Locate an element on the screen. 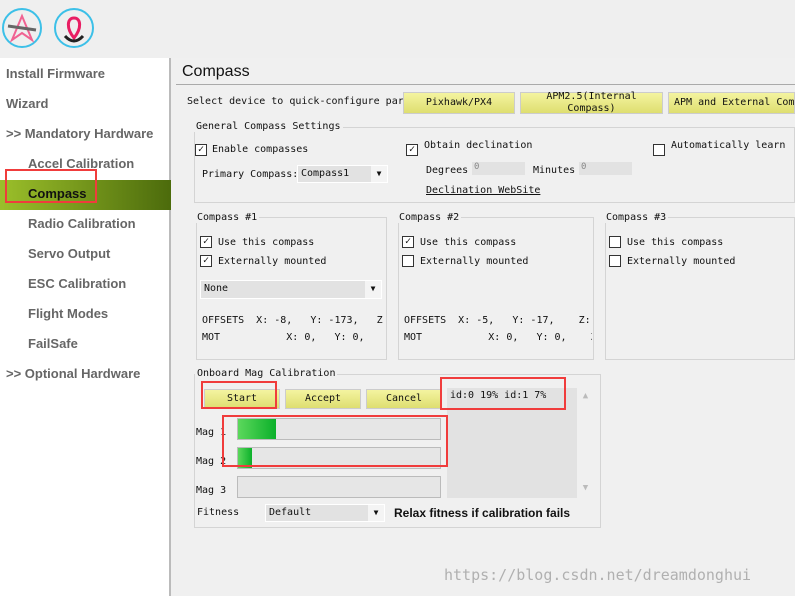 The height and width of the screenshot is (596, 795). compass-legend: Compass #1 is located at coordinates (227, 217).